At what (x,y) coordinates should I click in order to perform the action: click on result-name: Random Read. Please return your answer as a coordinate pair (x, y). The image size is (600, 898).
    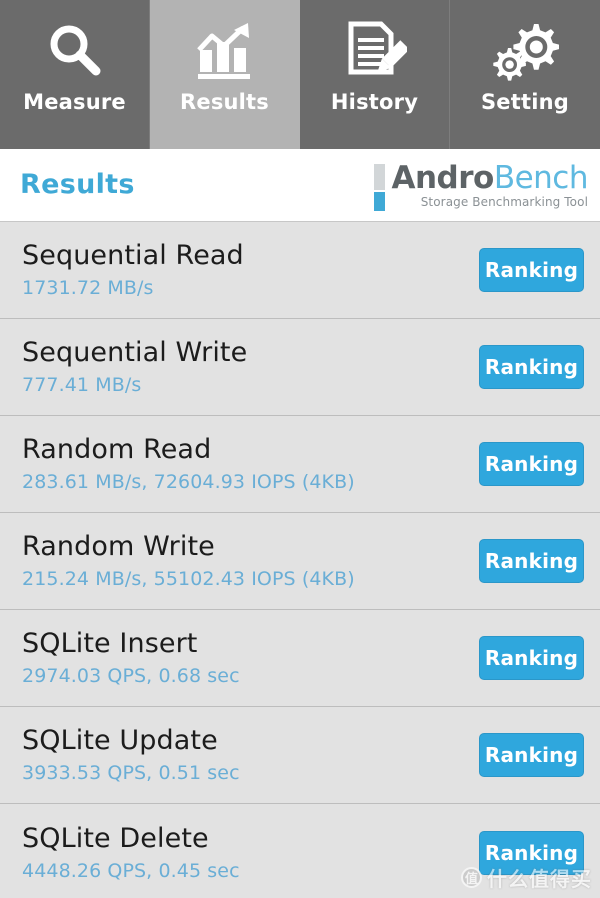
    Looking at the image, I should click on (117, 449).